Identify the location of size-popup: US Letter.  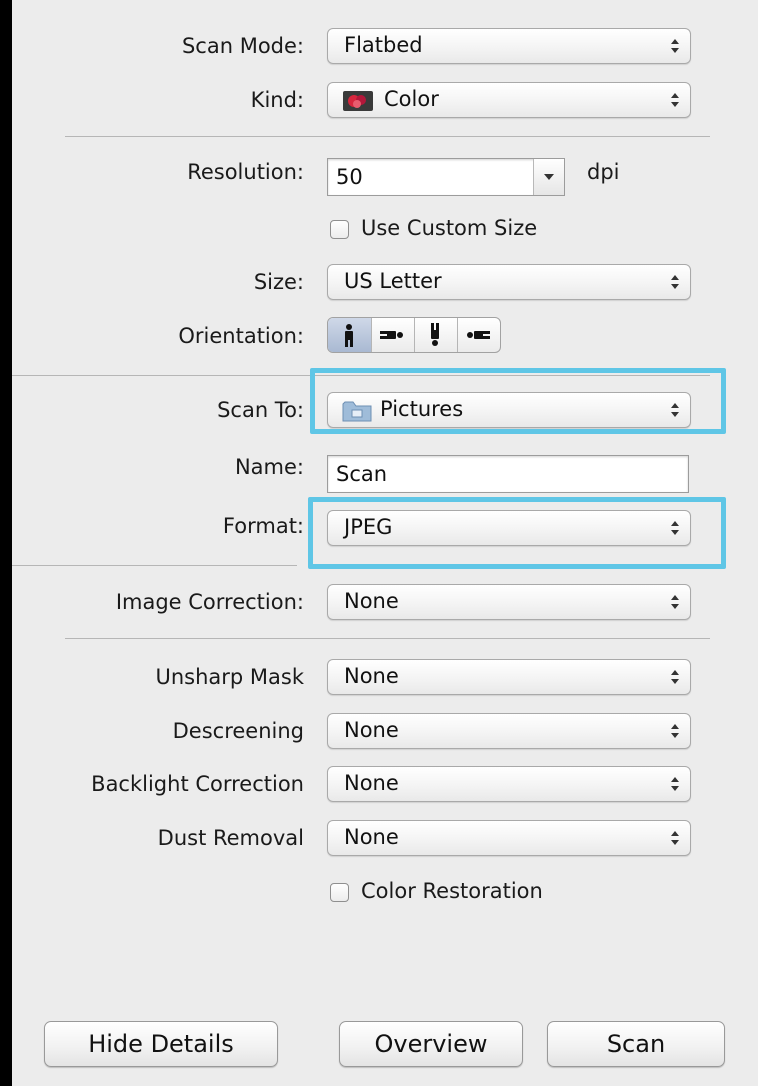
(509, 282).